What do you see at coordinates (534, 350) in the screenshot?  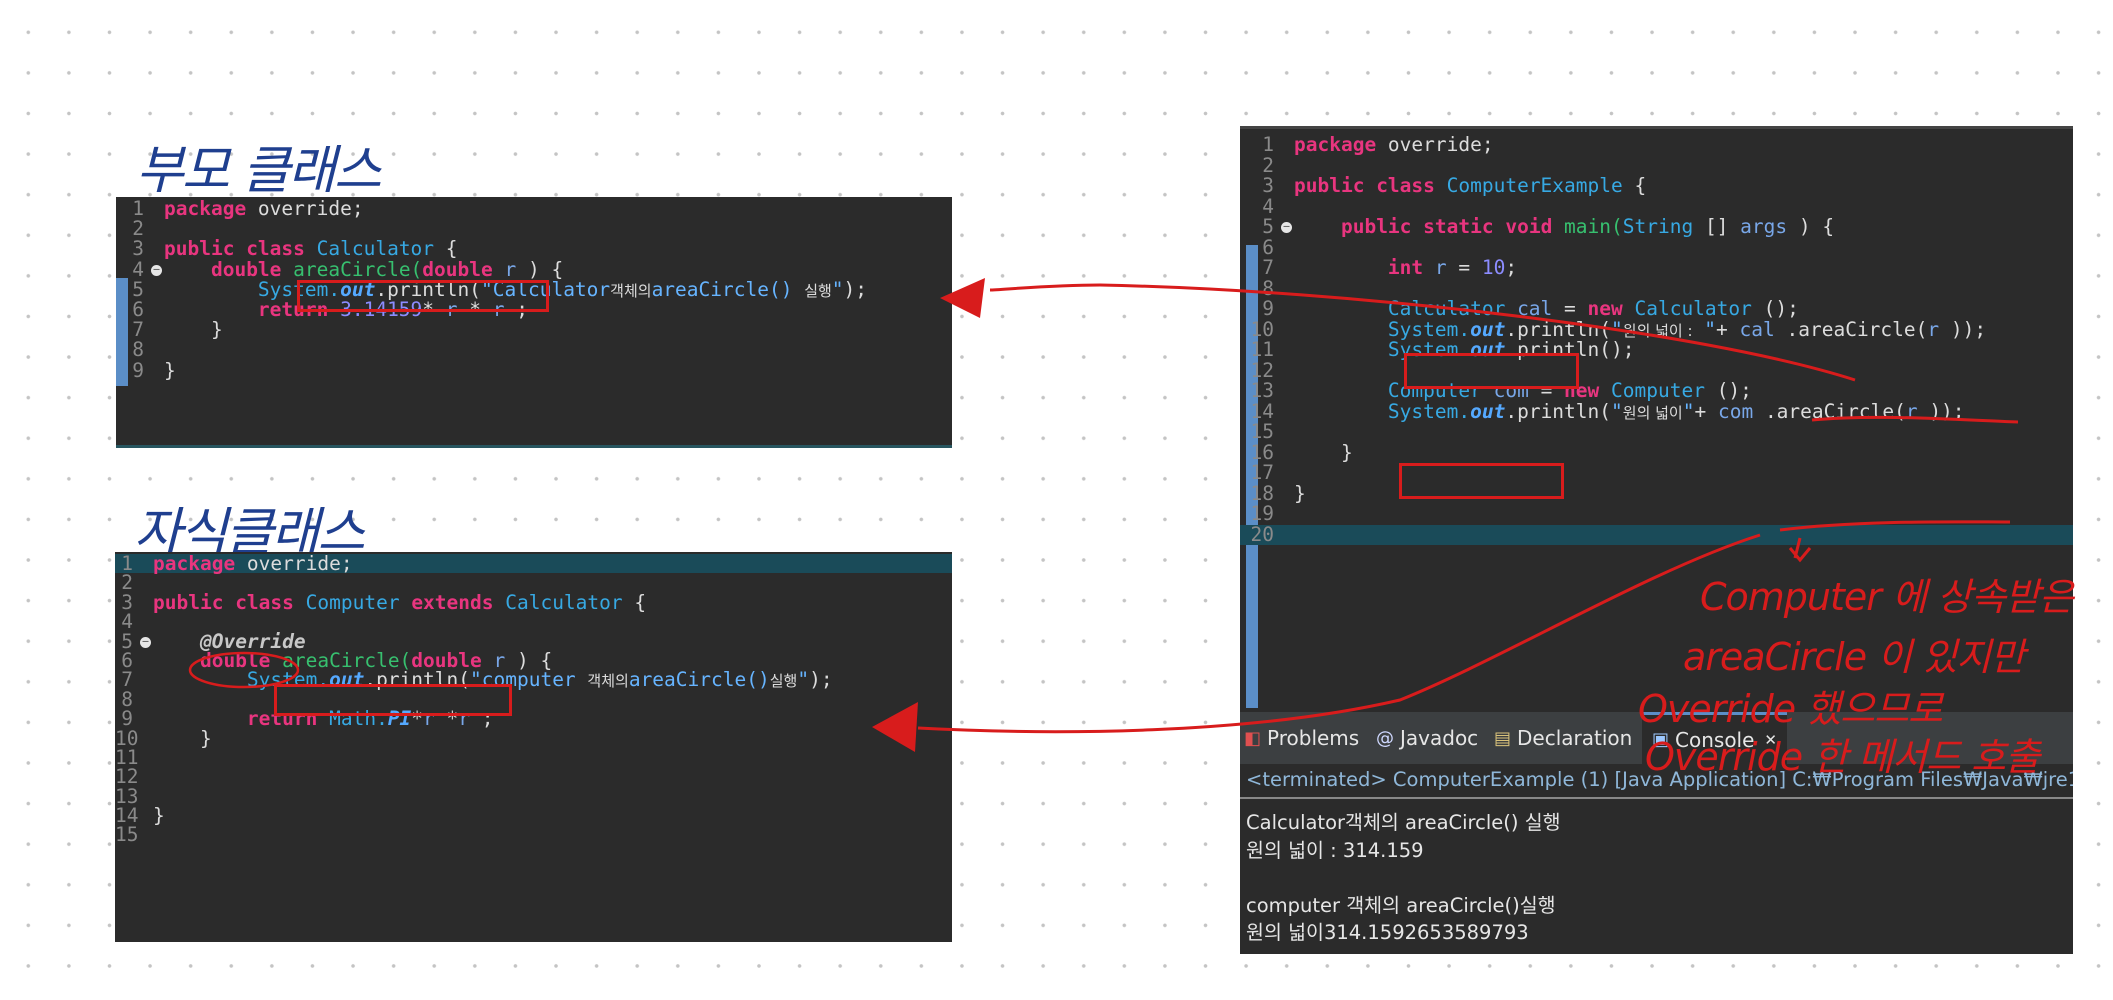 I see `code-line: 8` at bounding box center [534, 350].